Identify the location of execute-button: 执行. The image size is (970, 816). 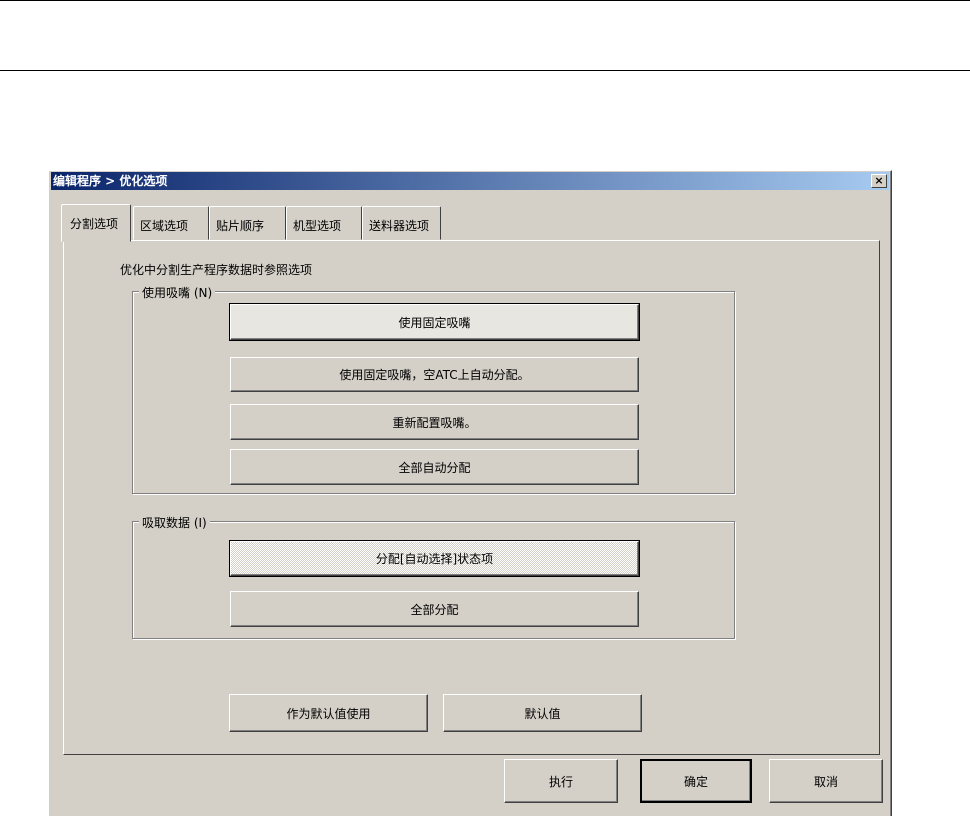
(561, 781).